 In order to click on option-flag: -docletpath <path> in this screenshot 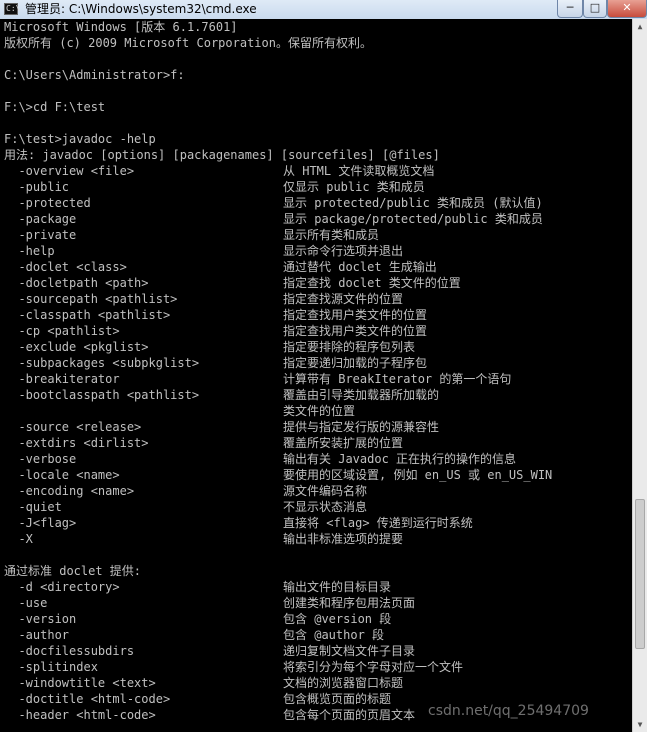, I will do `click(76, 283)`.